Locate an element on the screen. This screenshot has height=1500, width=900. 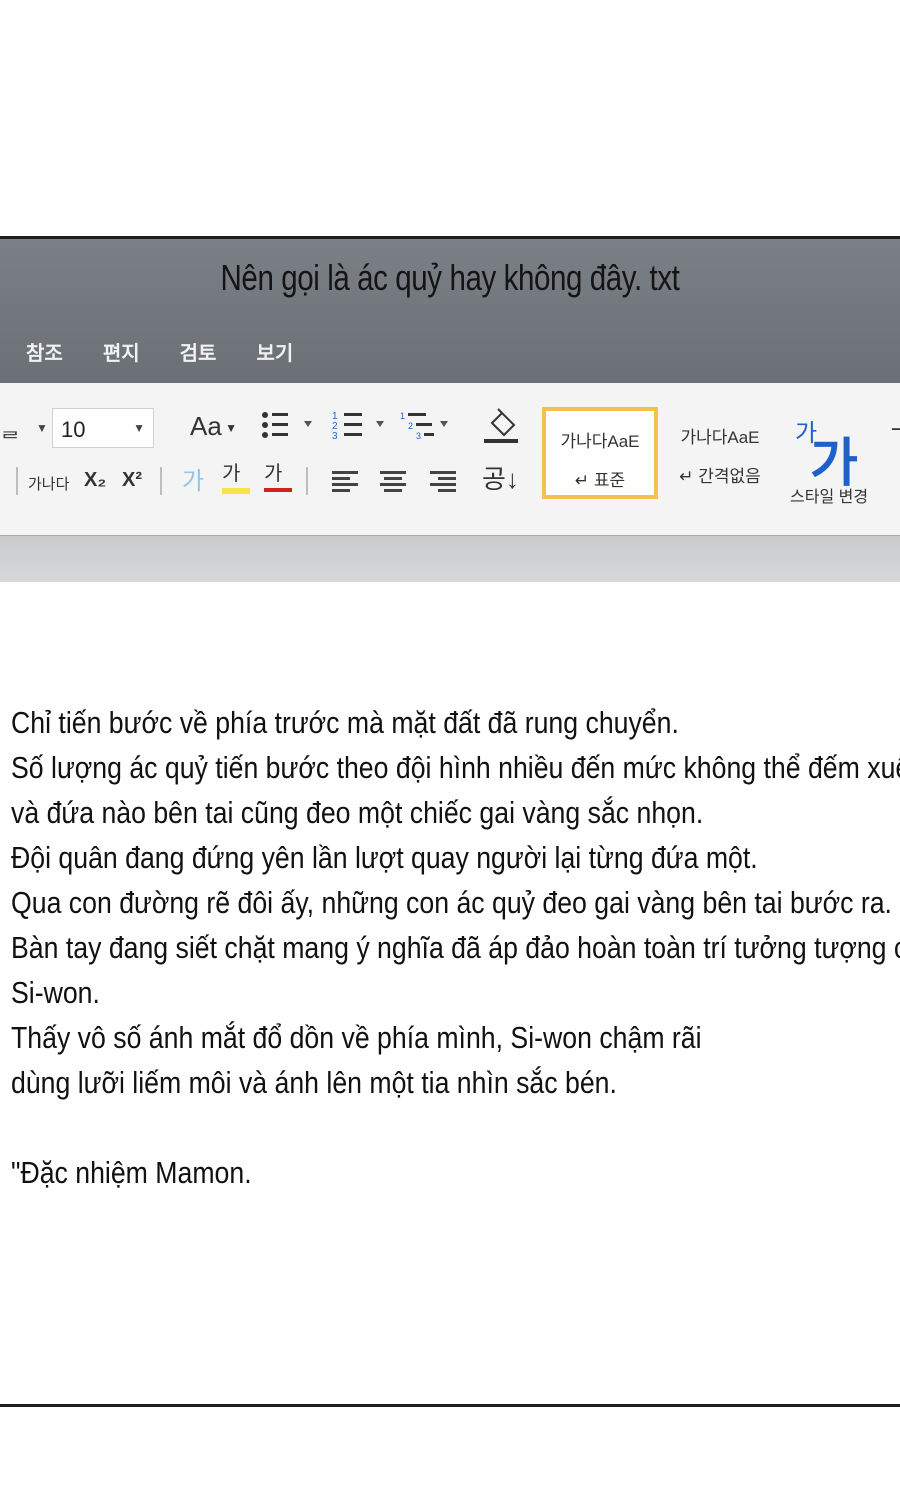
window-title: Nên gọi là ác quỷ hay không đây. txt is located at coordinates (450, 277).